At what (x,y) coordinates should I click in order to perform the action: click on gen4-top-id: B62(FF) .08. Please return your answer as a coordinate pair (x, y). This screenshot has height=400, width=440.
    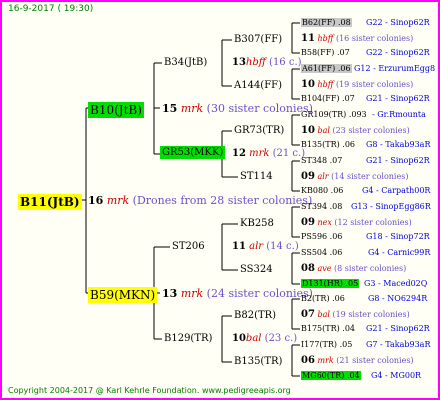
    Looking at the image, I should click on (326, 22).